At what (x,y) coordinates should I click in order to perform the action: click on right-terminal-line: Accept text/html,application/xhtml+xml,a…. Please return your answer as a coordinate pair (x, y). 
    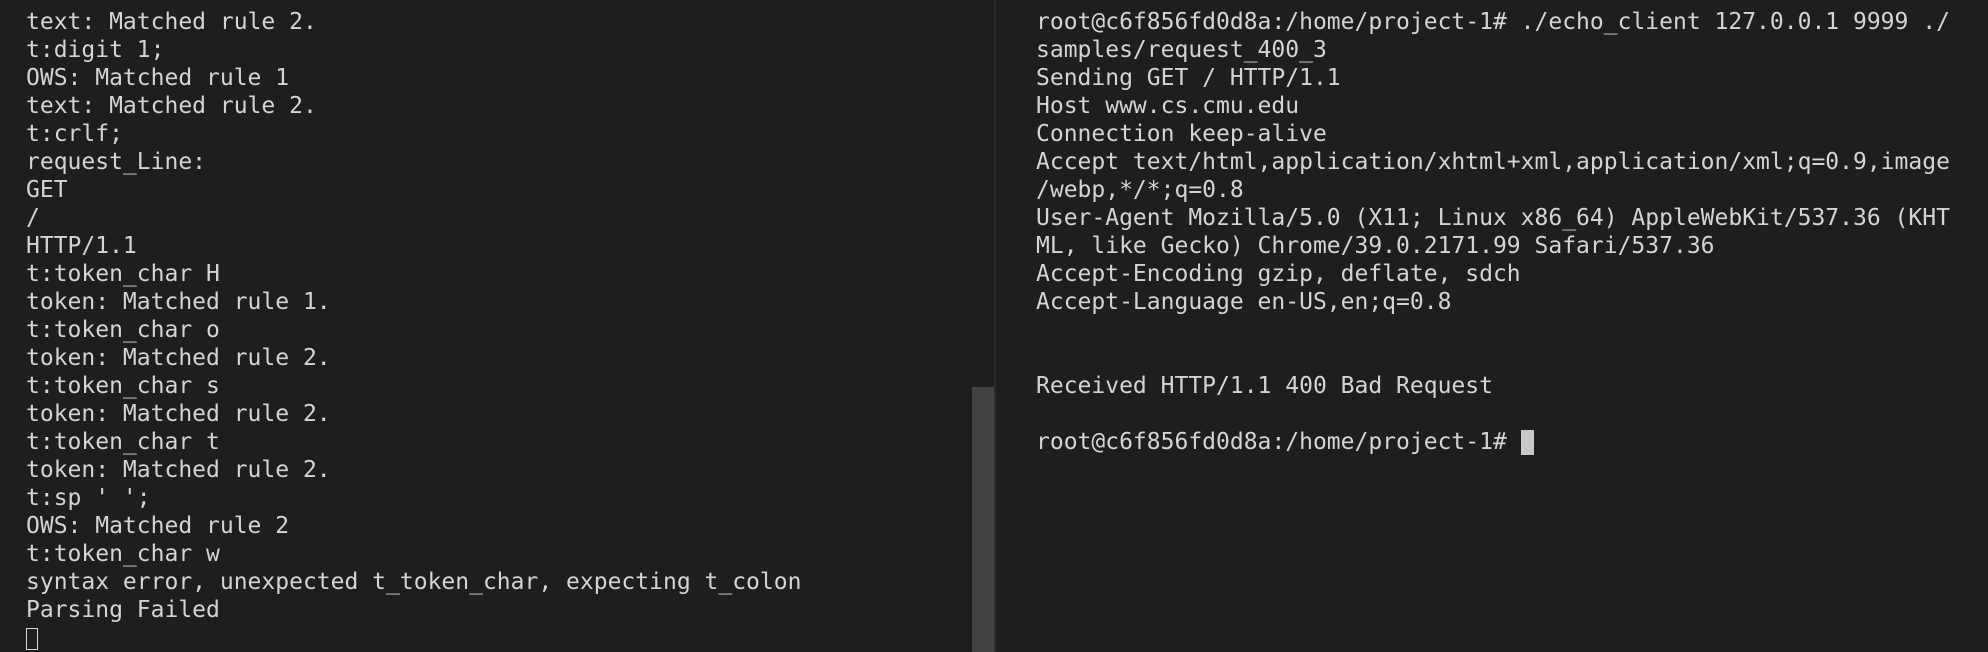
    Looking at the image, I should click on (1493, 162).